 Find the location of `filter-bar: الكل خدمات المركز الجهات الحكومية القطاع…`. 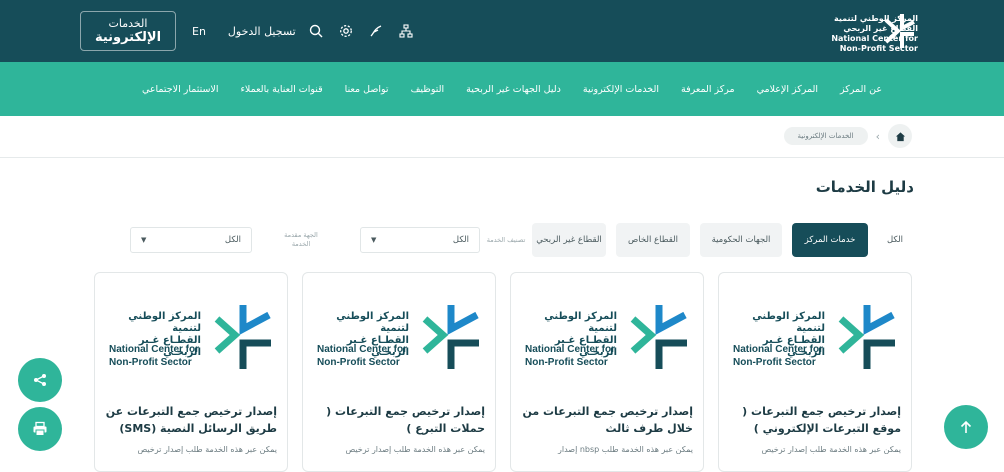

filter-bar: الكل خدمات المركز الجهات الحكومية القطاع… is located at coordinates (521, 240).